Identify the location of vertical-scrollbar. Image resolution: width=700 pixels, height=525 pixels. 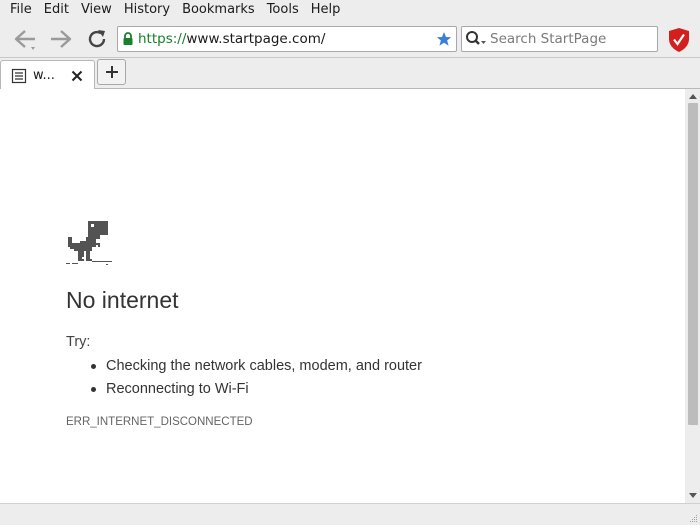
(692, 296).